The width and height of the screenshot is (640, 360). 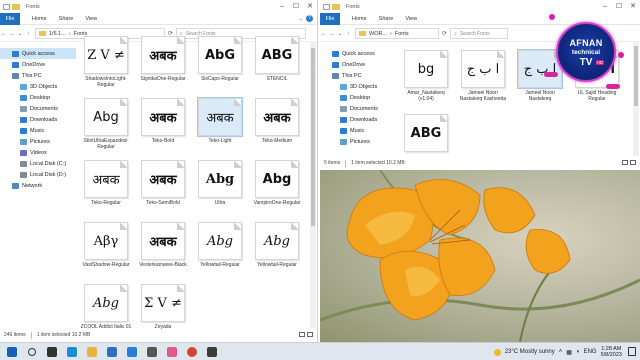 What do you see at coordinates (578, 352) in the screenshot?
I see `volume-icon: ◖` at bounding box center [578, 352].